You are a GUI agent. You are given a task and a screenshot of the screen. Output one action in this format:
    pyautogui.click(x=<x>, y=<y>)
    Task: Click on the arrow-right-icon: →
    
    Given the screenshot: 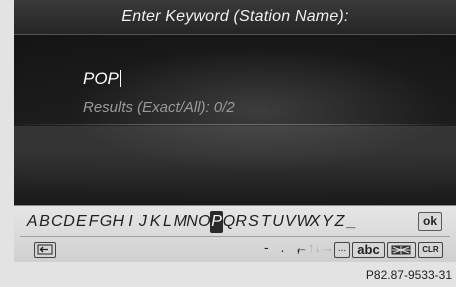 What is the action you would take?
    pyautogui.click(x=327, y=247)
    